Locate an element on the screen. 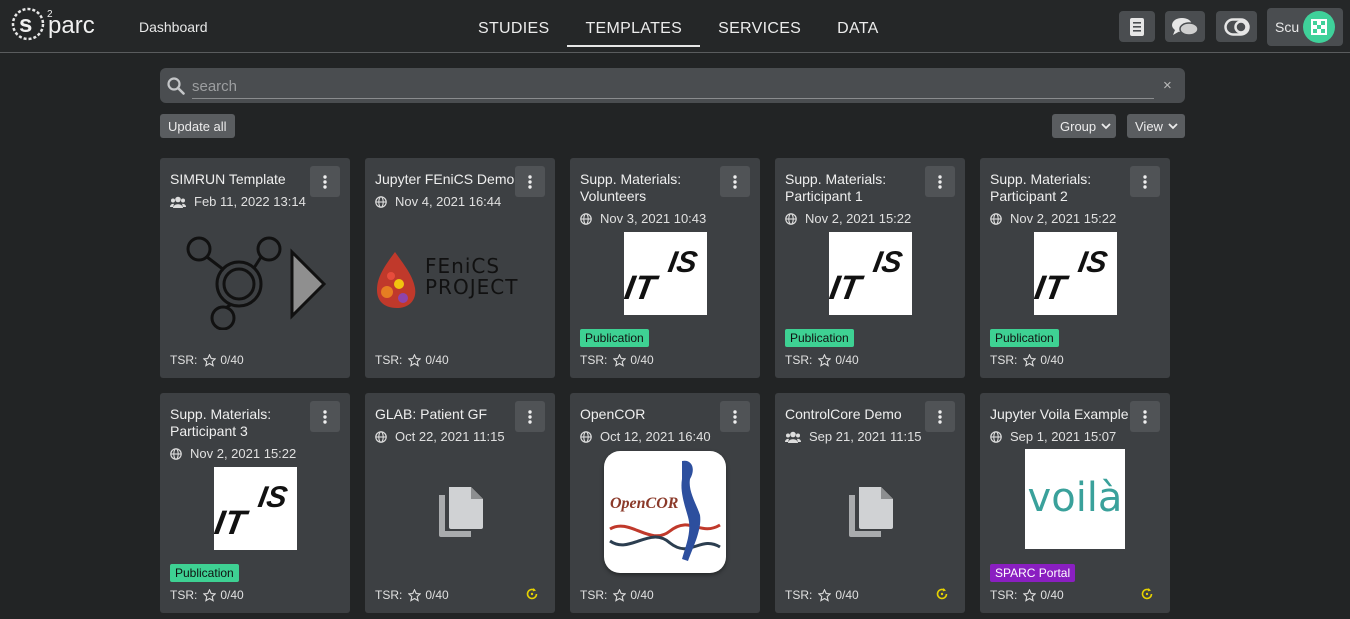 The image size is (1350, 619). theme-toggle-button is located at coordinates (1236, 26).